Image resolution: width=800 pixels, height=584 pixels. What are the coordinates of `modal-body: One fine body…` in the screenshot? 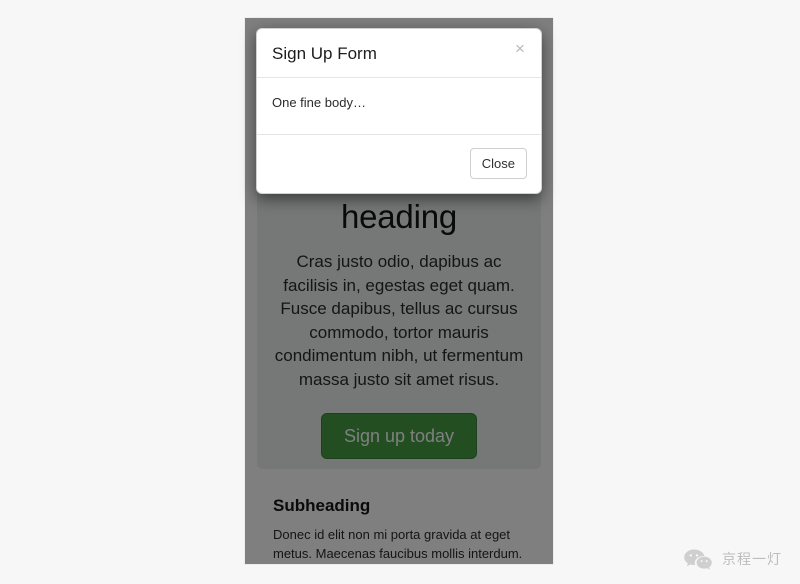 It's located at (319, 102).